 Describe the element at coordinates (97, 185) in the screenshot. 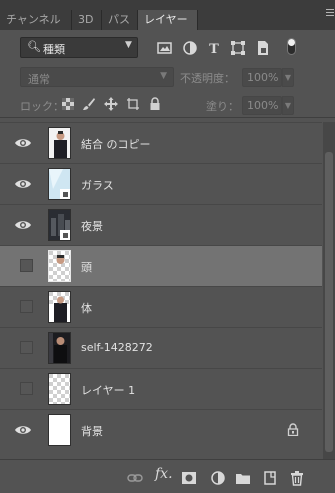

I see `layer-name: ガラス` at that location.